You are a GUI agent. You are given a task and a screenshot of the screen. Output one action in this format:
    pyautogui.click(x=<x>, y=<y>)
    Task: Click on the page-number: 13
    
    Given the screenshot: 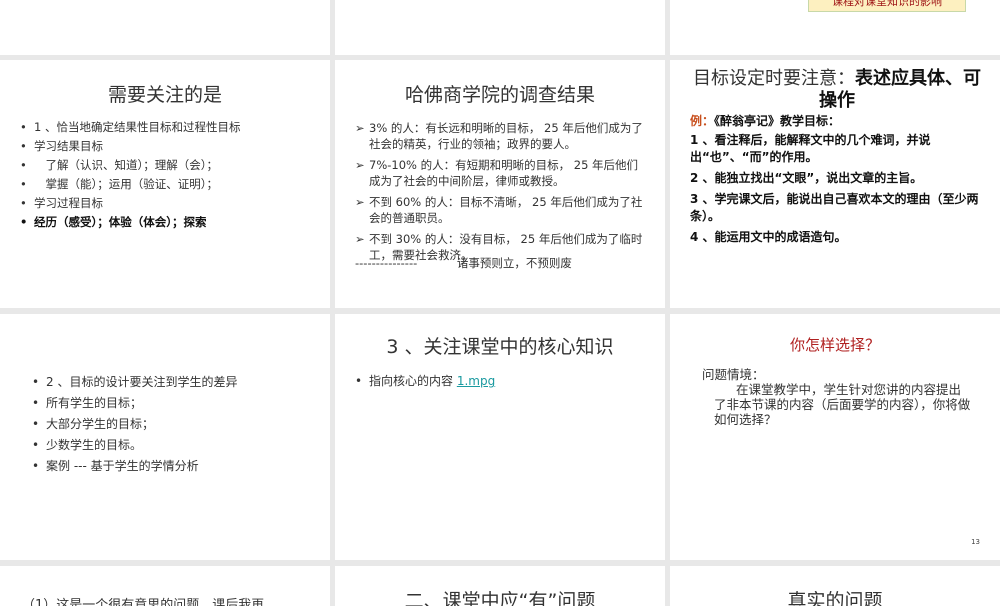 What is the action you would take?
    pyautogui.click(x=975, y=542)
    